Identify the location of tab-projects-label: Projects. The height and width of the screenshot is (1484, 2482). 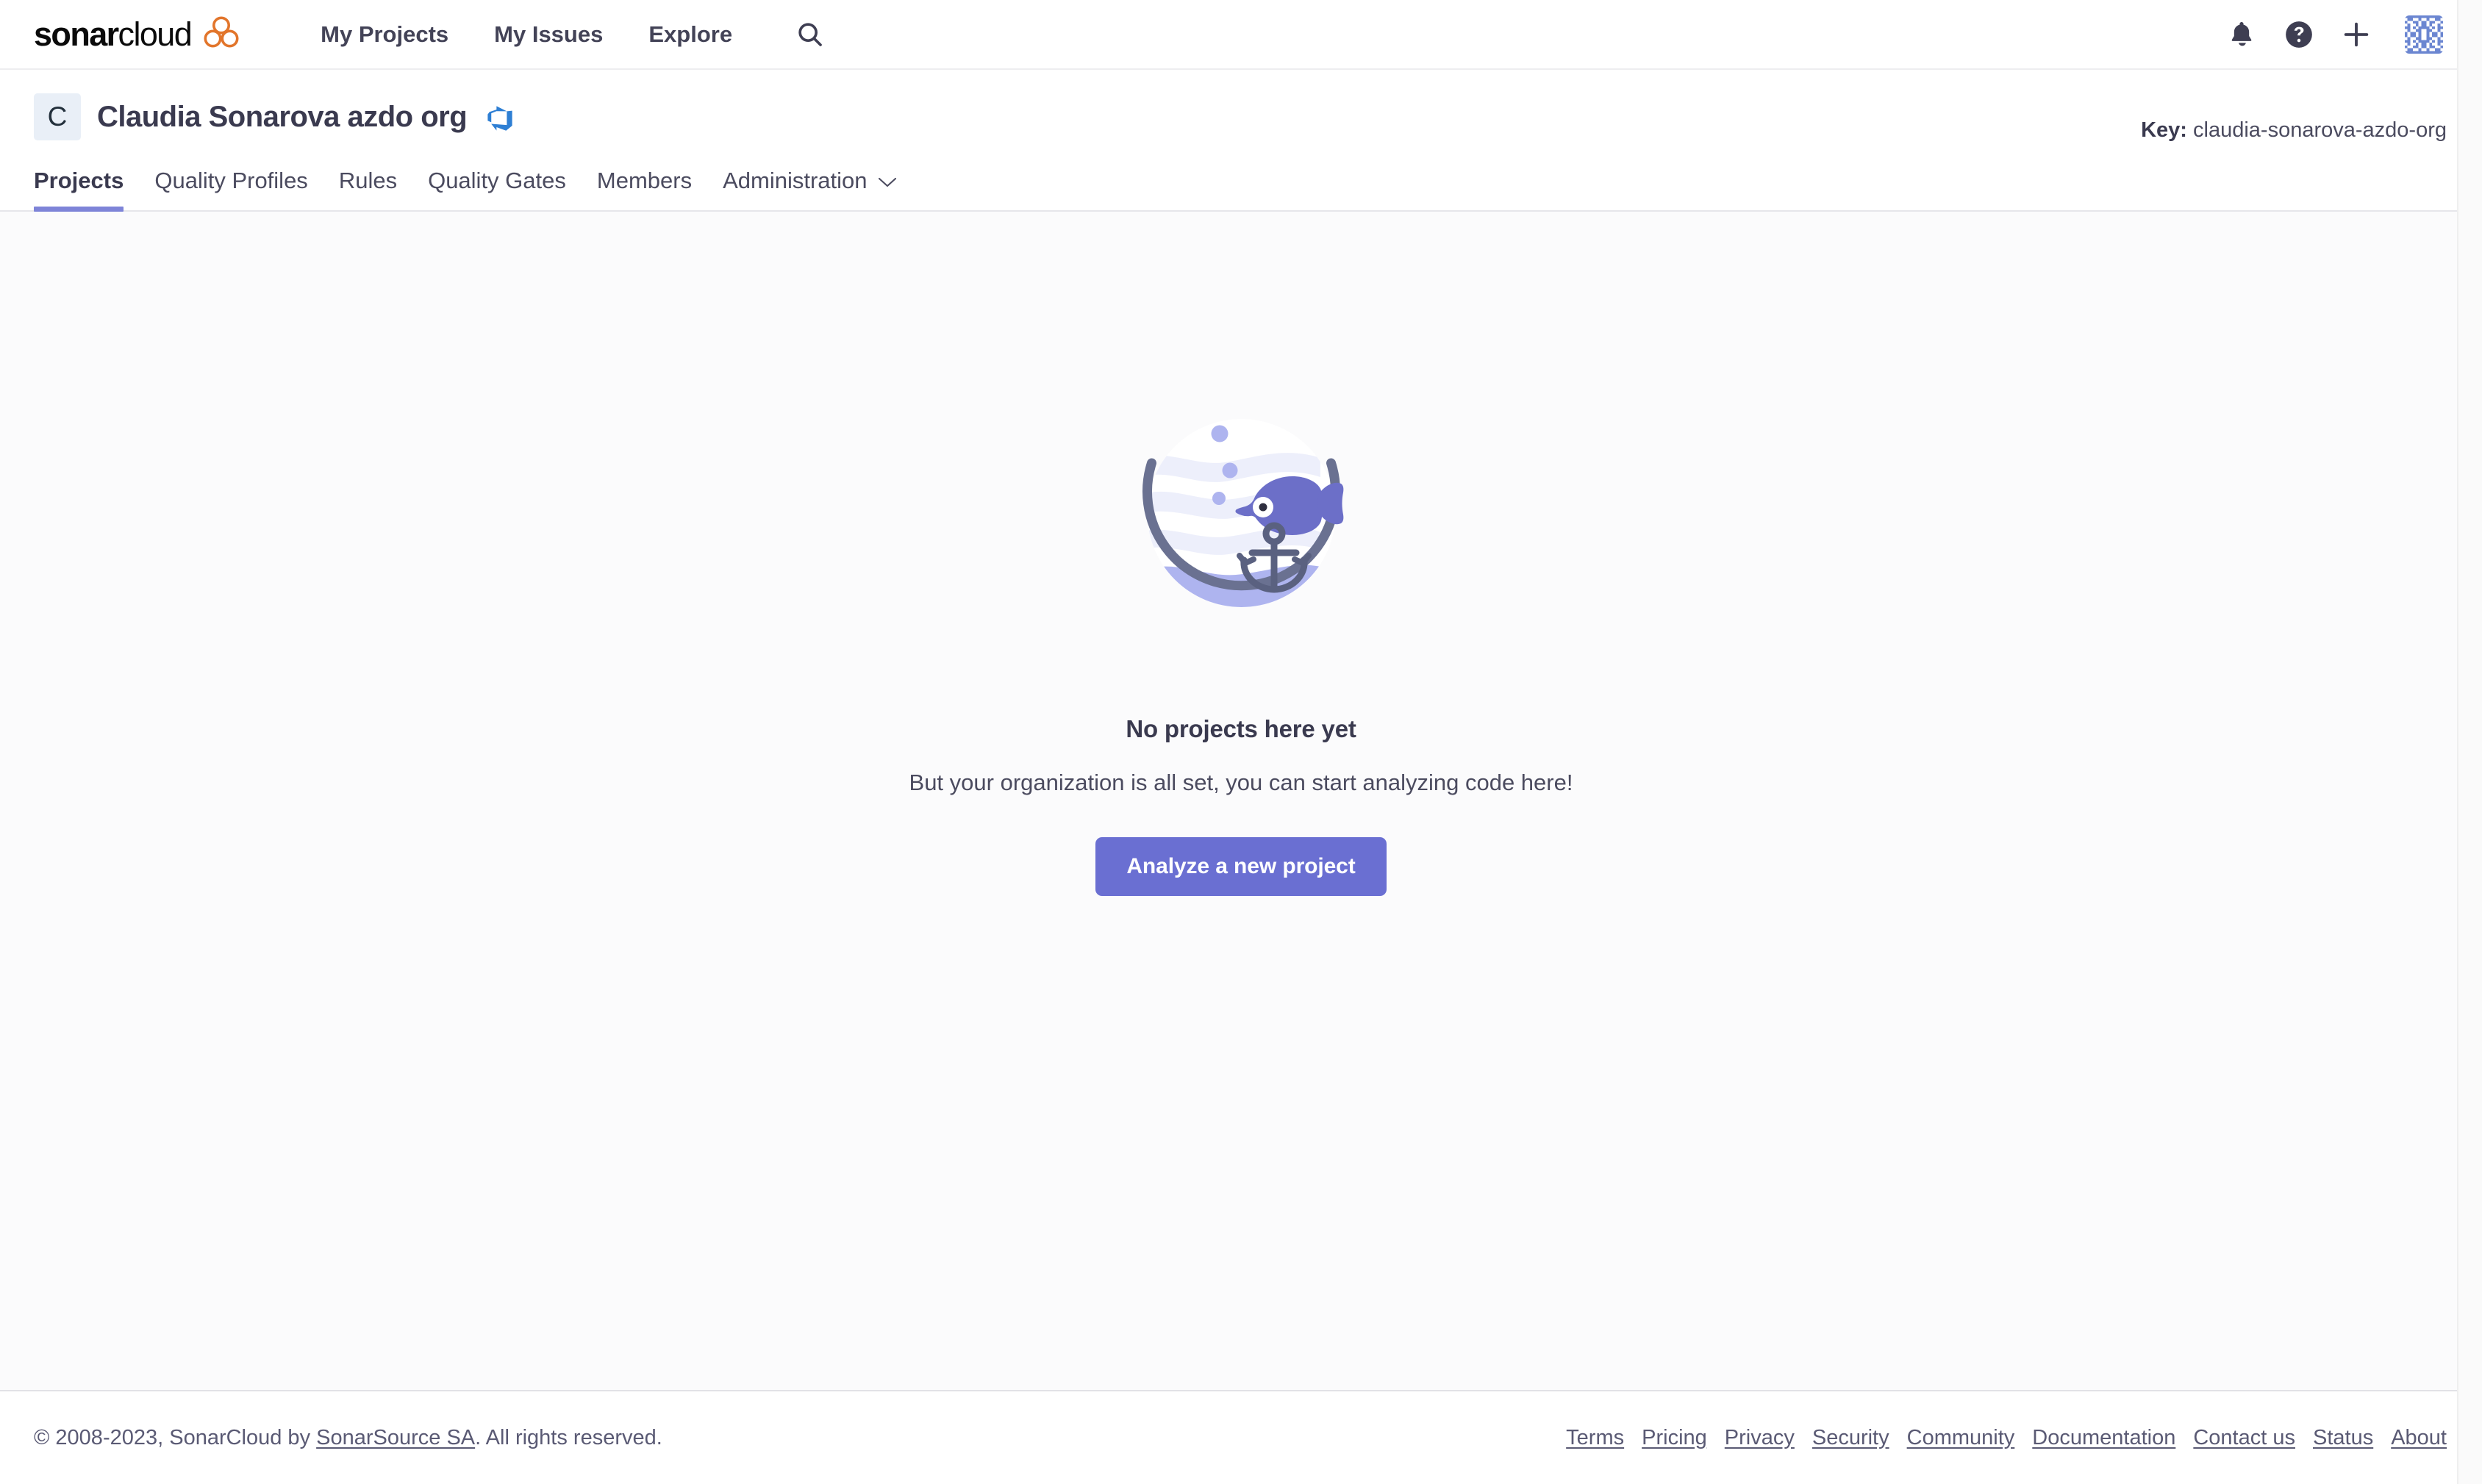
(79, 180).